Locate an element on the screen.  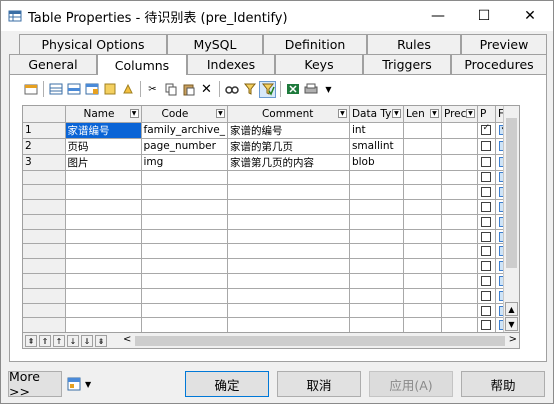
cell-name: 图片 is located at coordinates (103, 162).